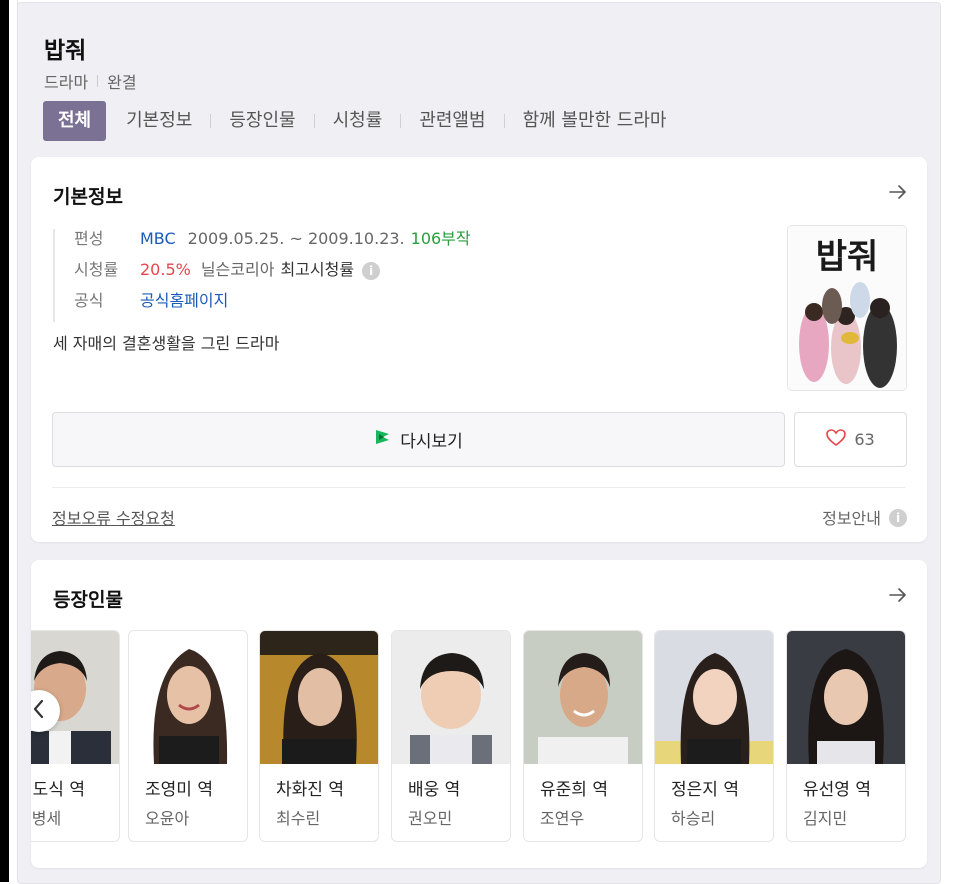 Image resolution: width=956 pixels, height=884 pixels. Describe the element at coordinates (431, 442) in the screenshot. I see `replay-label: 다시보기` at that location.